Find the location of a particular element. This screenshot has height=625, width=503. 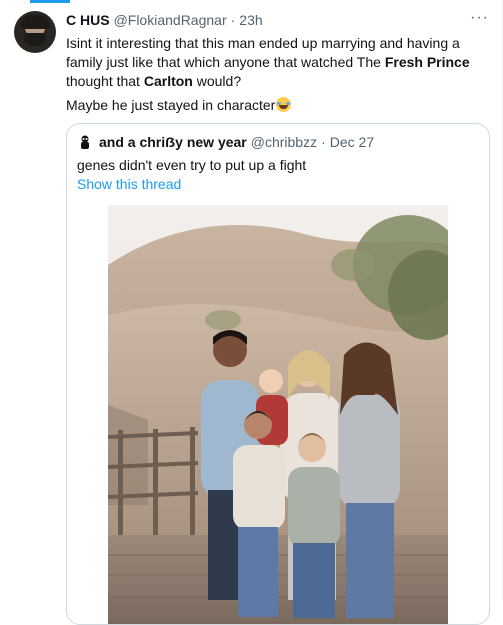

quoted-author-name: and a chriẞy new year is located at coordinates (173, 142).